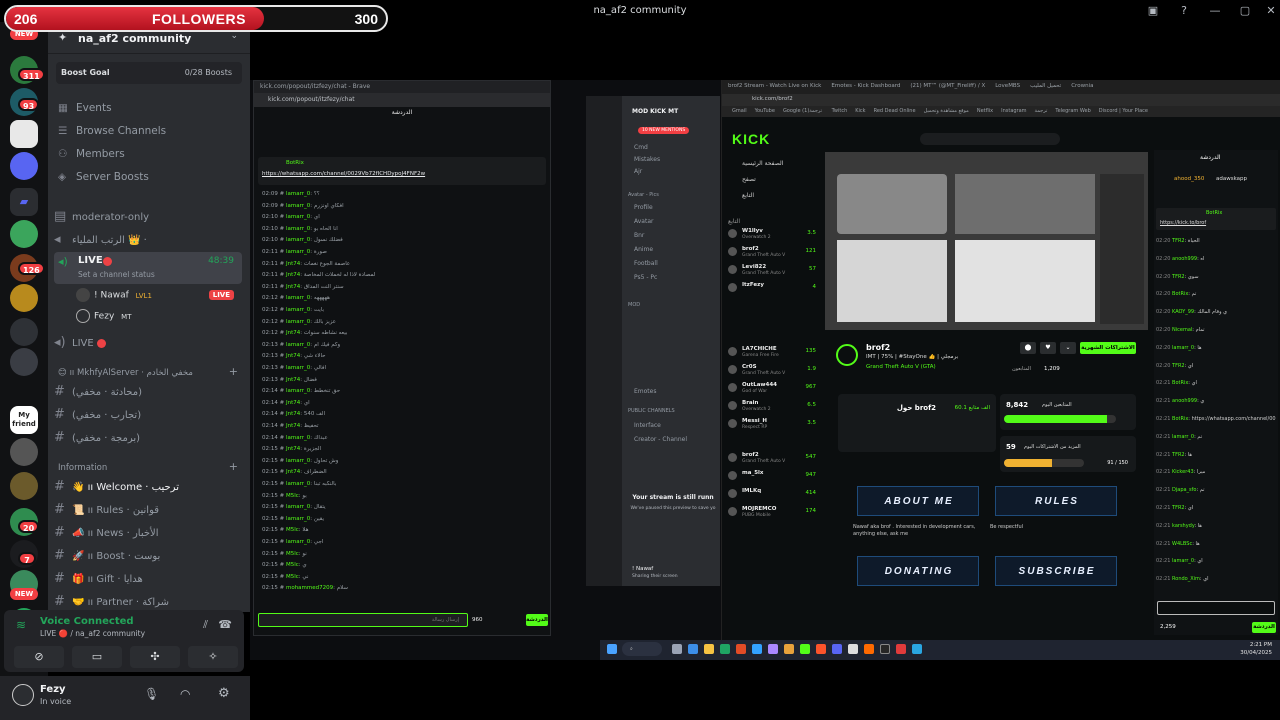 This screenshot has width=1280, height=720. Describe the element at coordinates (612, 649) in the screenshot. I see `start-icon` at that location.